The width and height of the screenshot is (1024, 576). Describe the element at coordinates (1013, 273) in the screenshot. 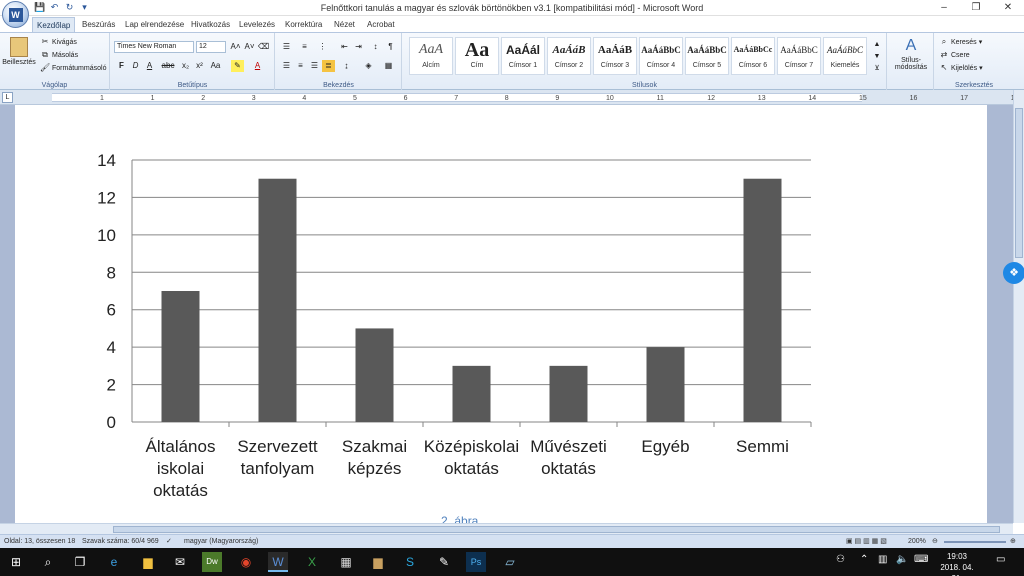

I see `dropbox-icon: ❖` at that location.